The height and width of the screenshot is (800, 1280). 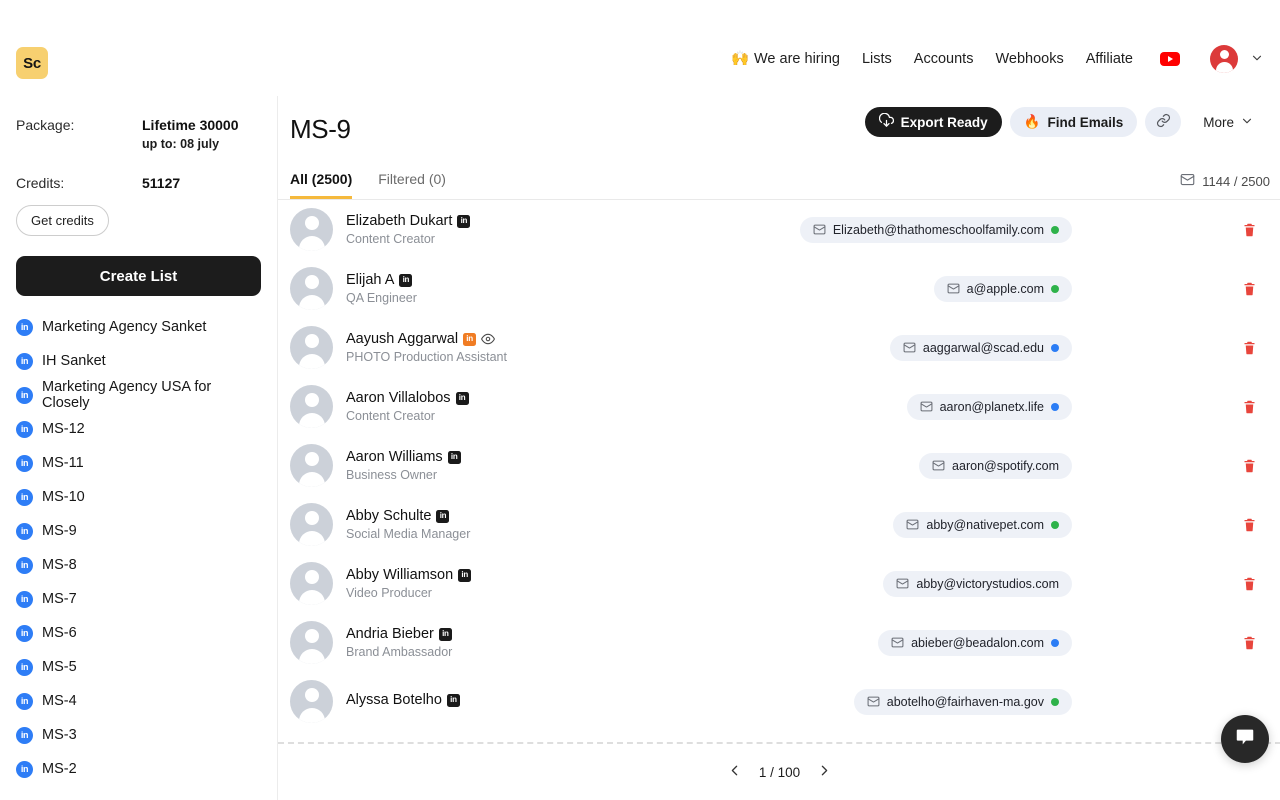 What do you see at coordinates (785, 59) in the screenshot?
I see `nav-item-we-are-hiring: 🙌 We are hiring` at bounding box center [785, 59].